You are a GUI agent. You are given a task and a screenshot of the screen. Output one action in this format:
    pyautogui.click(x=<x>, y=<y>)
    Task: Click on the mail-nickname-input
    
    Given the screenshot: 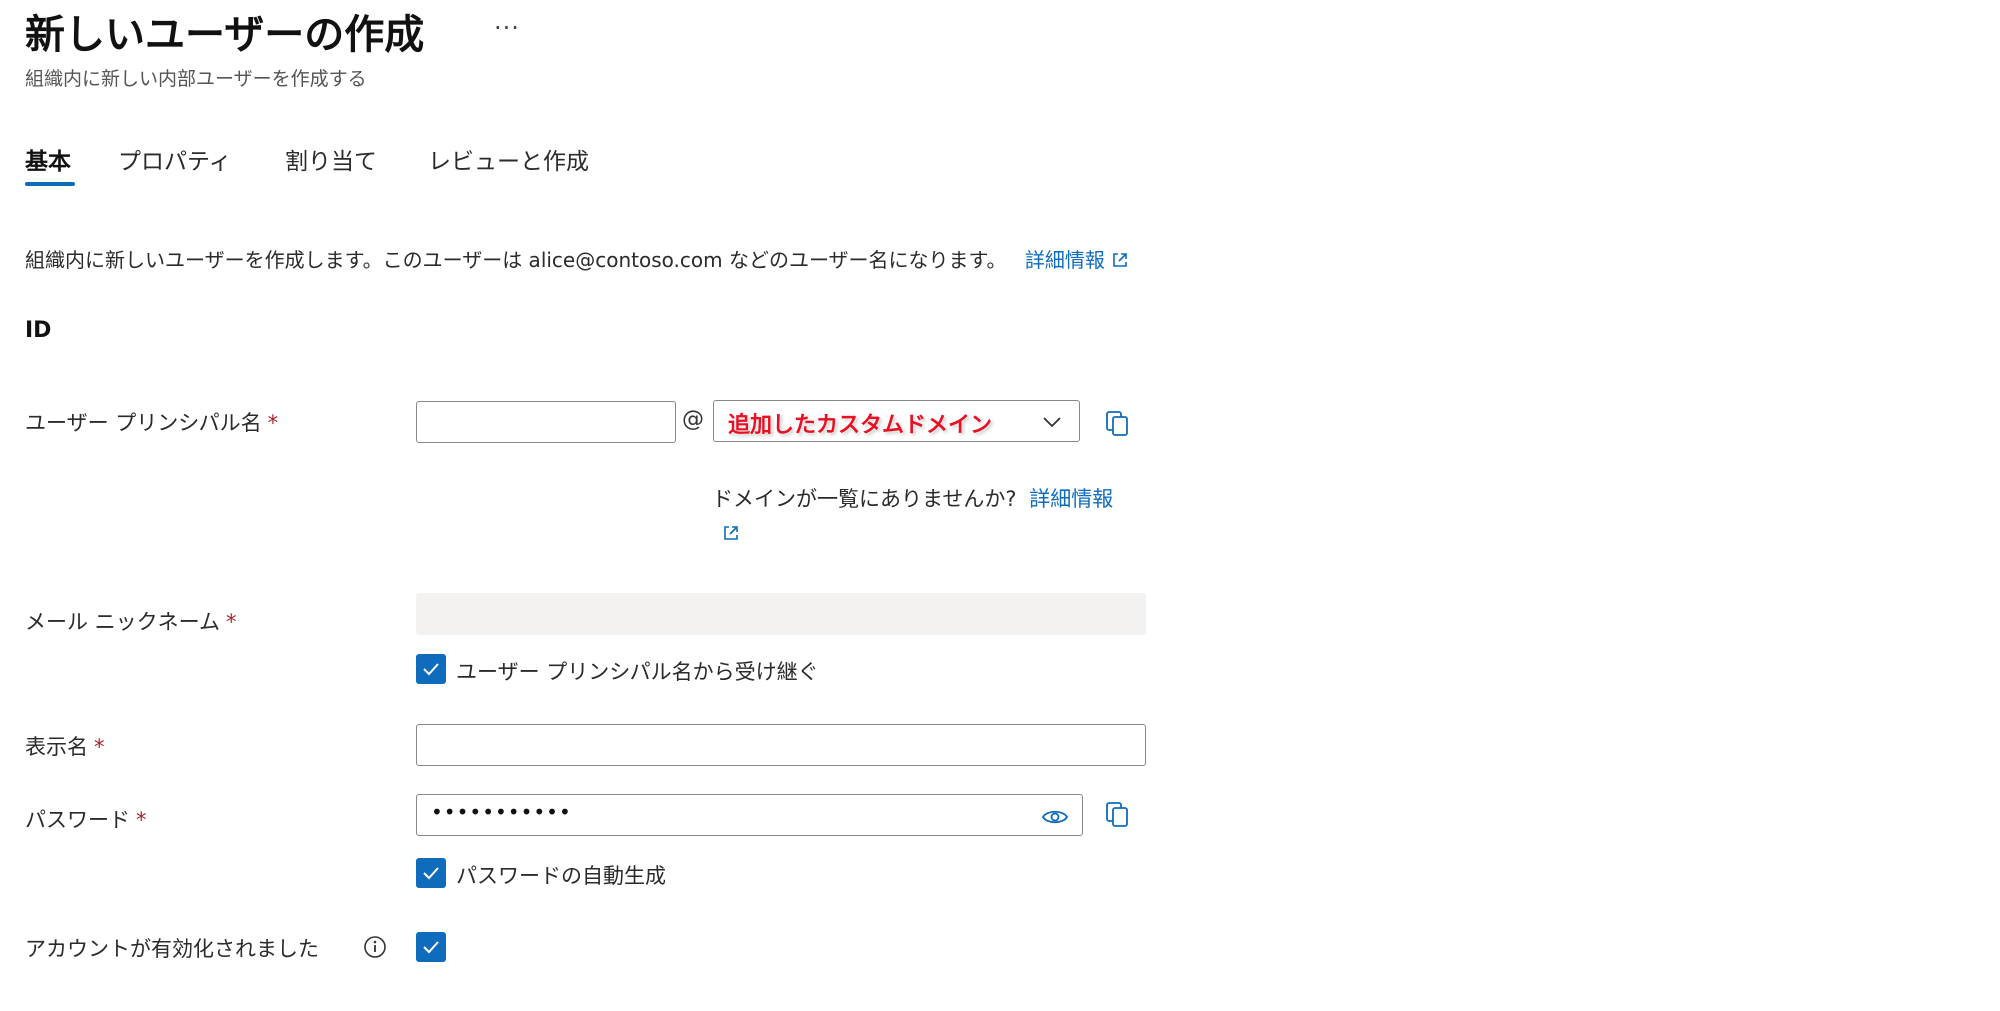 What is the action you would take?
    pyautogui.click(x=781, y=614)
    